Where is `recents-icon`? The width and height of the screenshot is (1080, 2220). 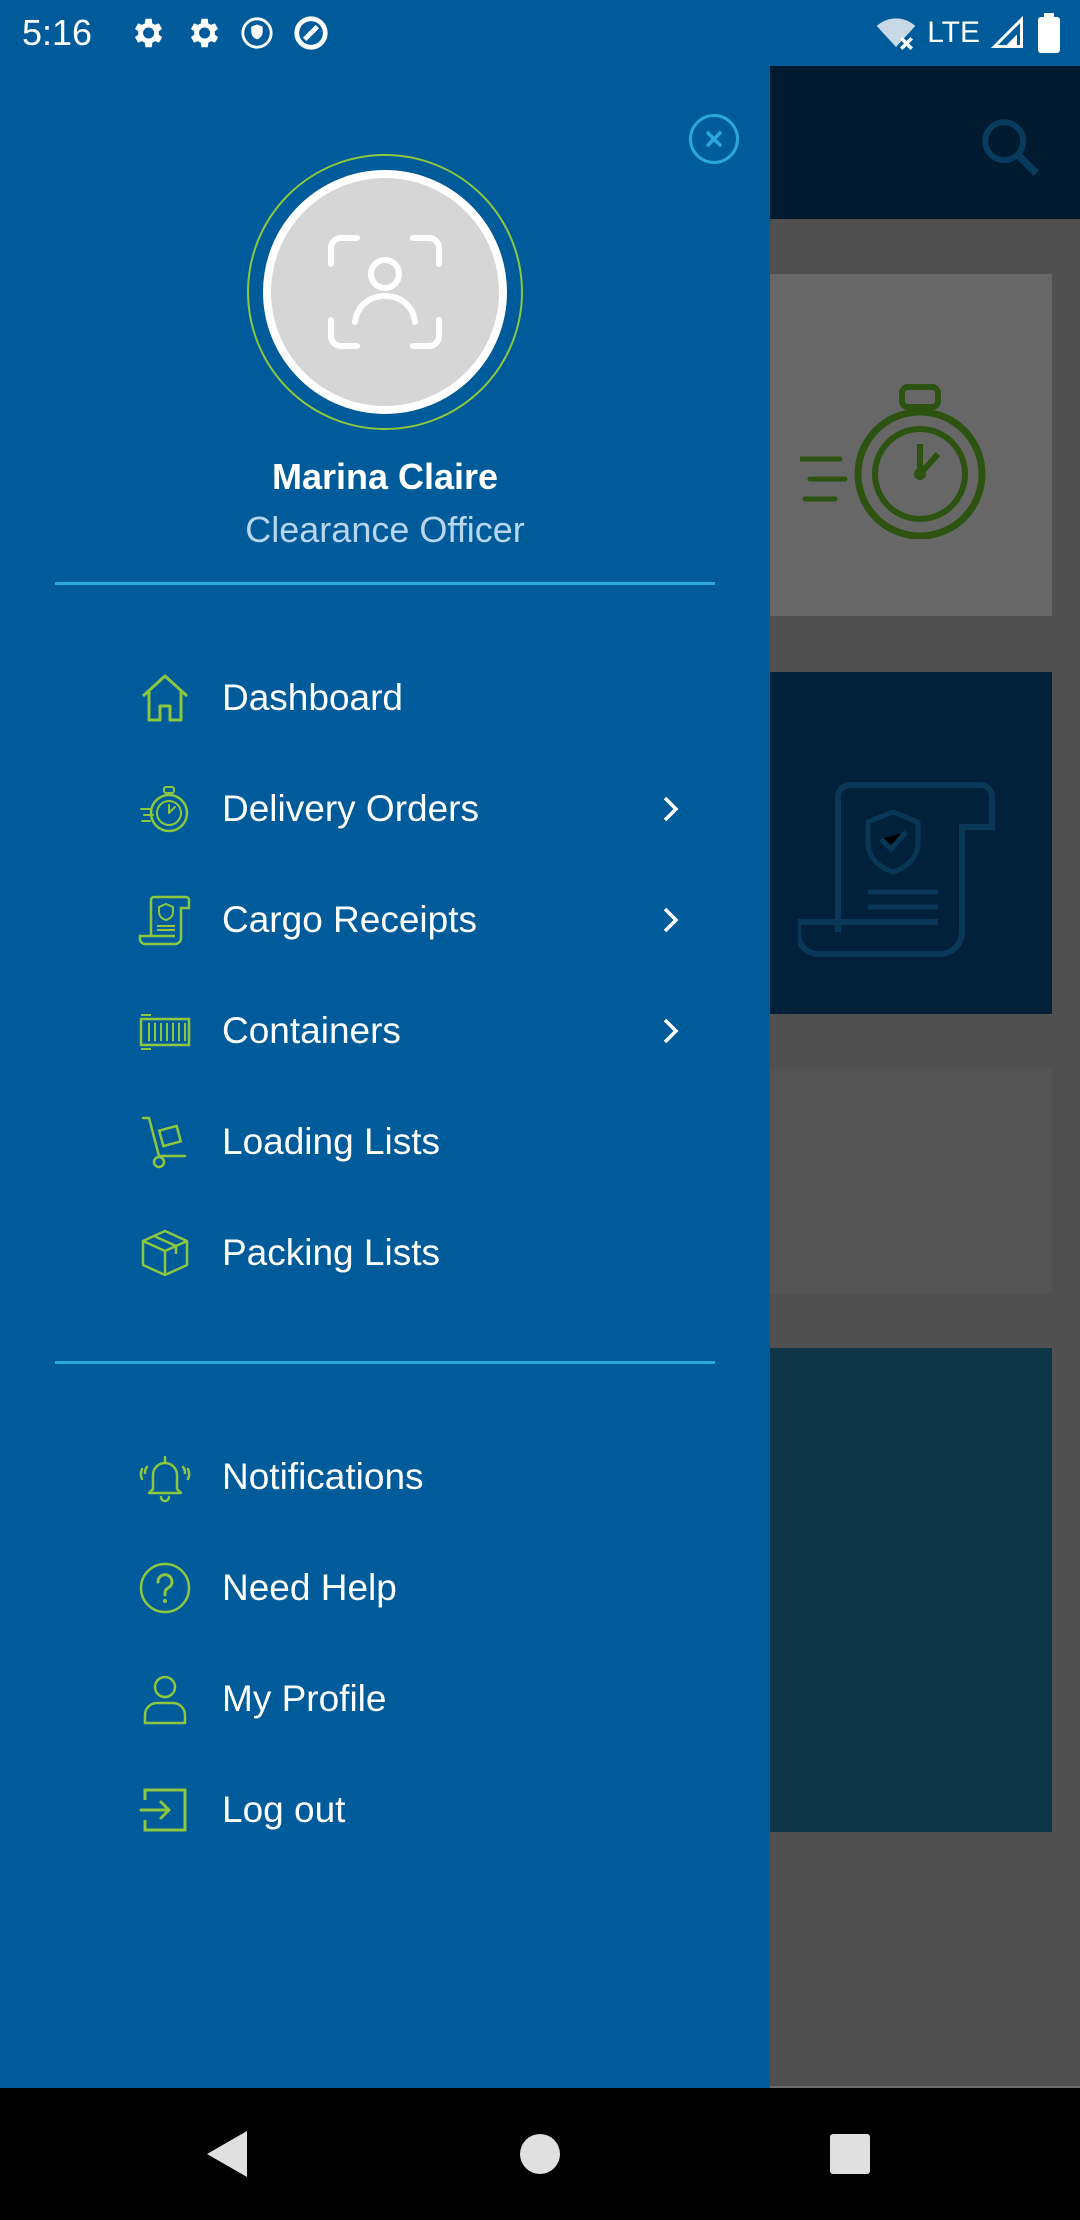
recents-icon is located at coordinates (850, 2154).